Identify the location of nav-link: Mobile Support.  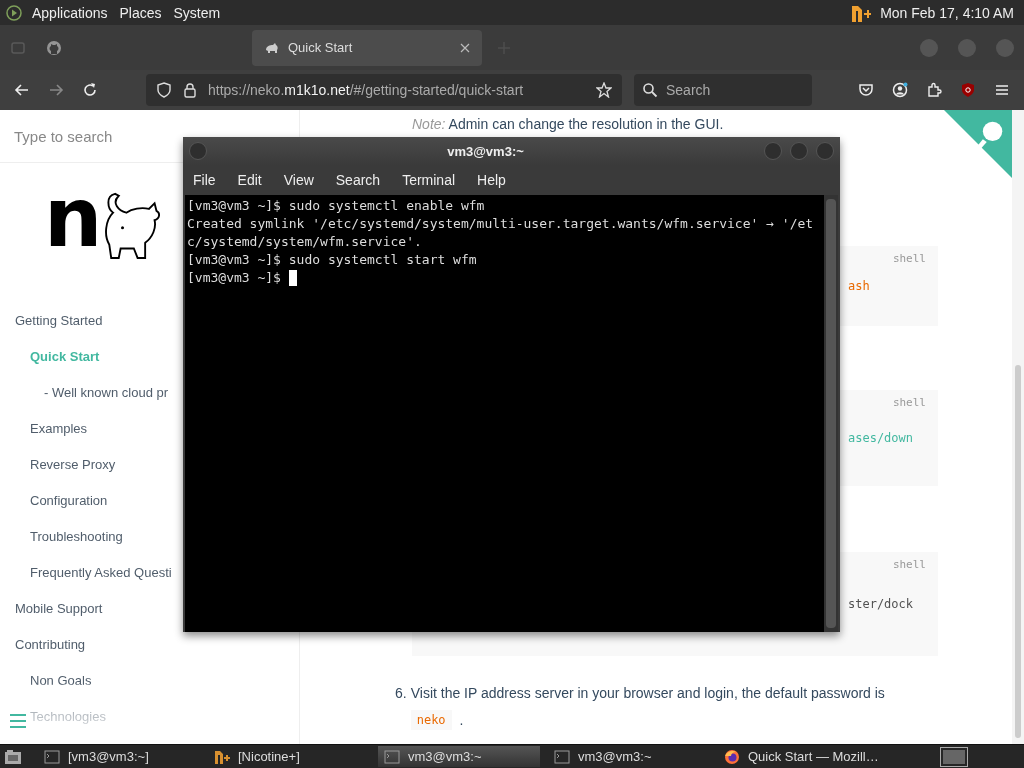
(59, 609).